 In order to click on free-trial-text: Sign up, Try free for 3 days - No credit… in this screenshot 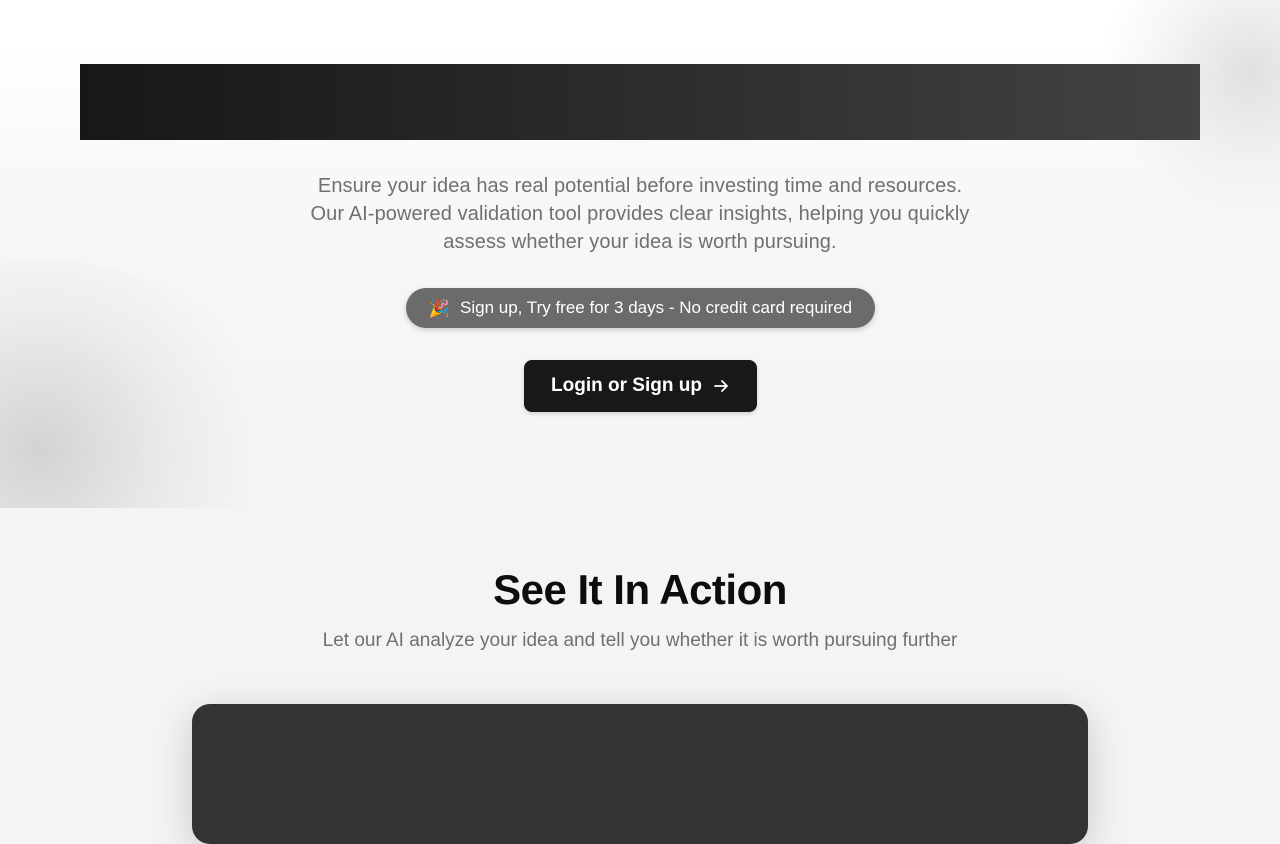, I will do `click(656, 307)`.